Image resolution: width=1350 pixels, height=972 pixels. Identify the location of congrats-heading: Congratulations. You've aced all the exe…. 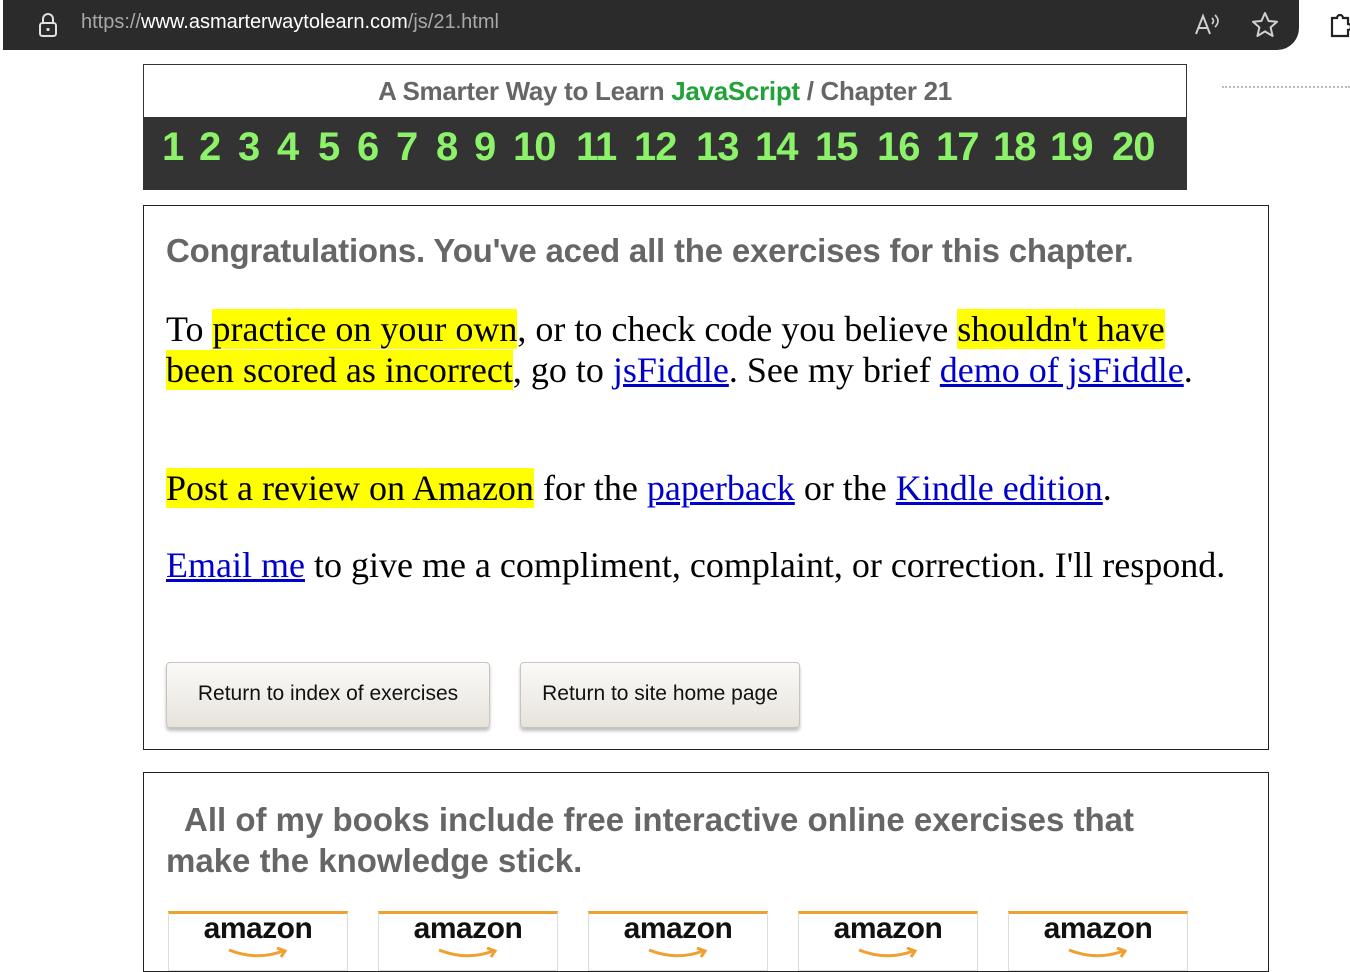
(650, 250).